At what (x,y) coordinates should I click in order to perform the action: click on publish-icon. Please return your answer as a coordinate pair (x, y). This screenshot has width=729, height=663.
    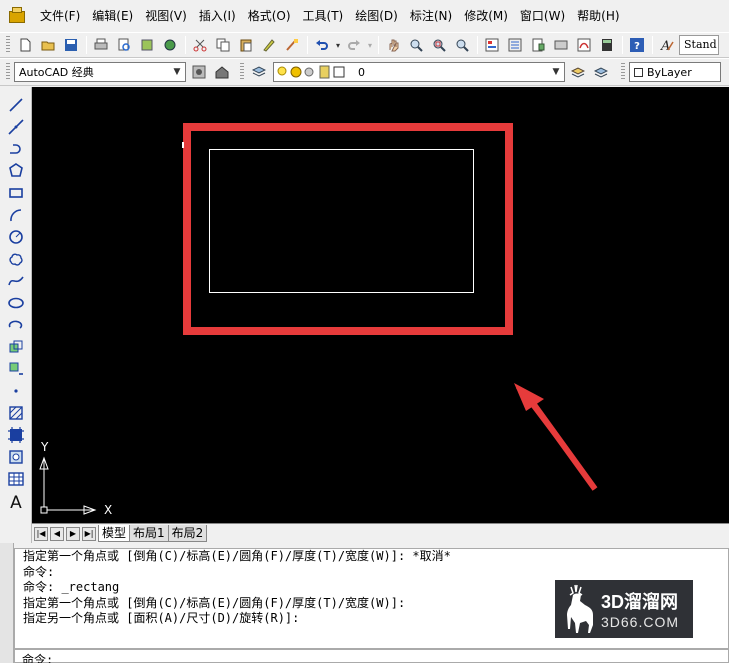
    Looking at the image, I should click on (147, 45).